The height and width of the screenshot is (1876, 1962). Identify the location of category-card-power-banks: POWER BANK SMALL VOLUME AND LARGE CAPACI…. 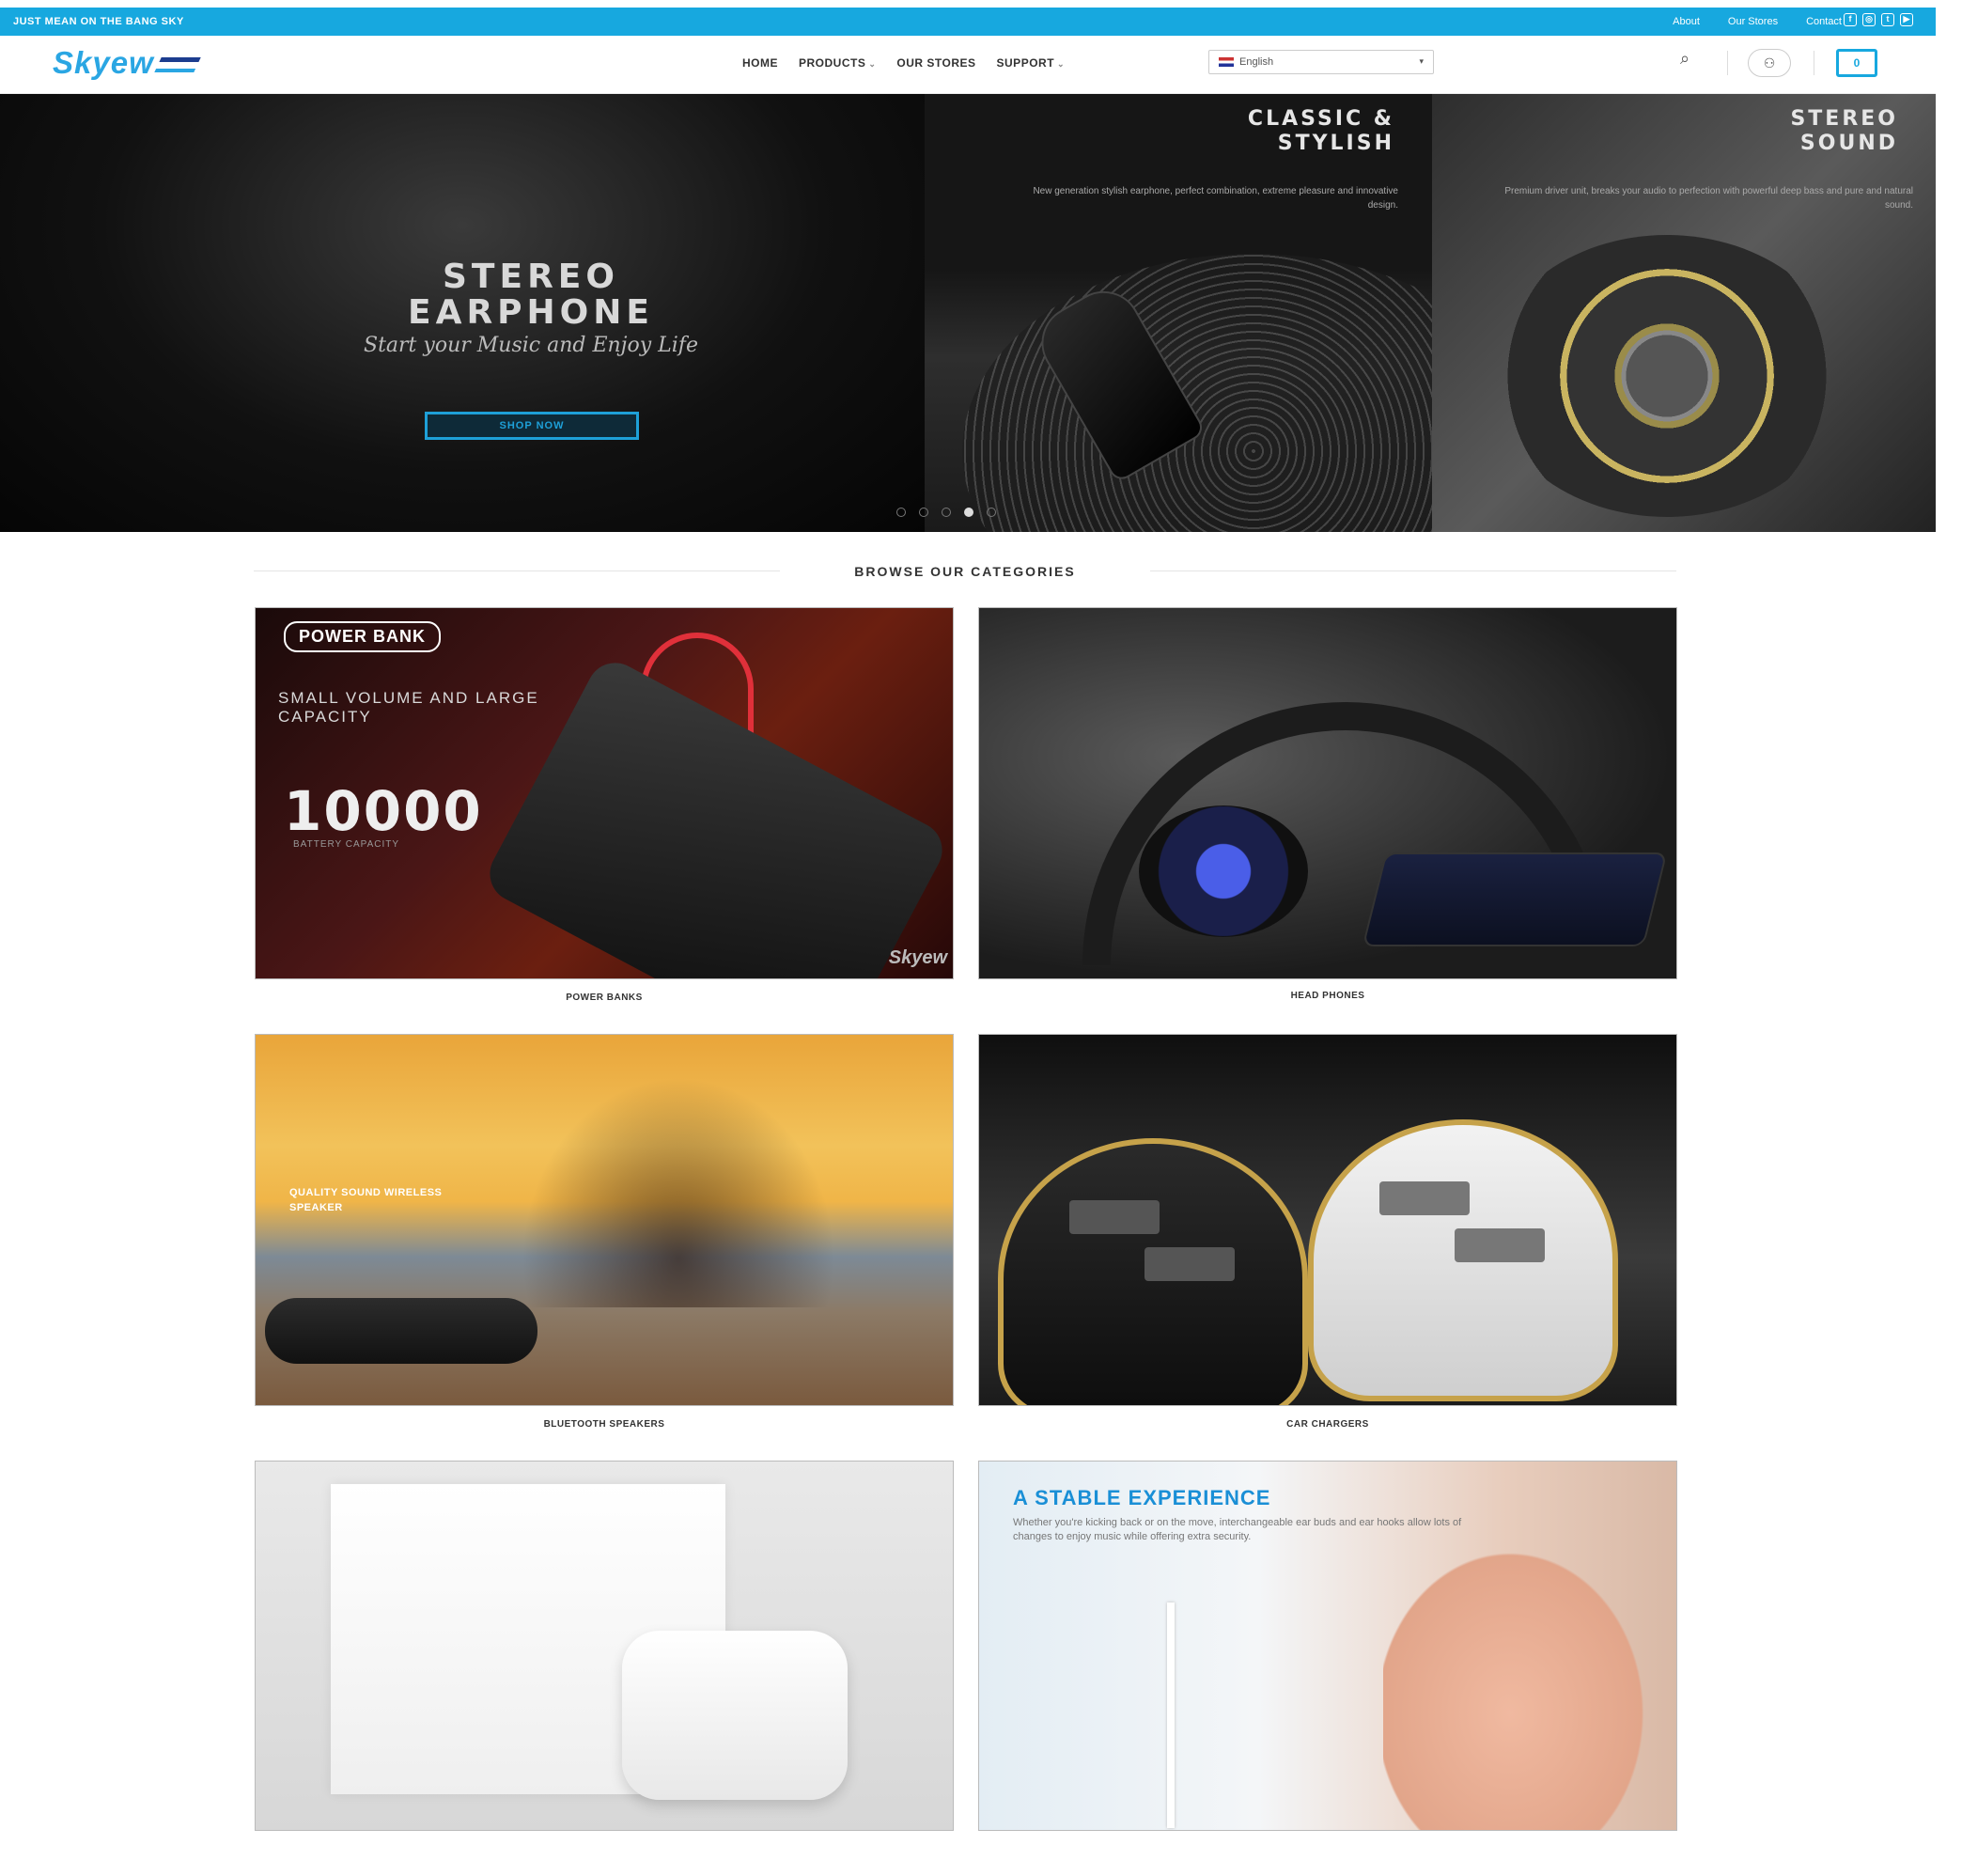
(604, 793).